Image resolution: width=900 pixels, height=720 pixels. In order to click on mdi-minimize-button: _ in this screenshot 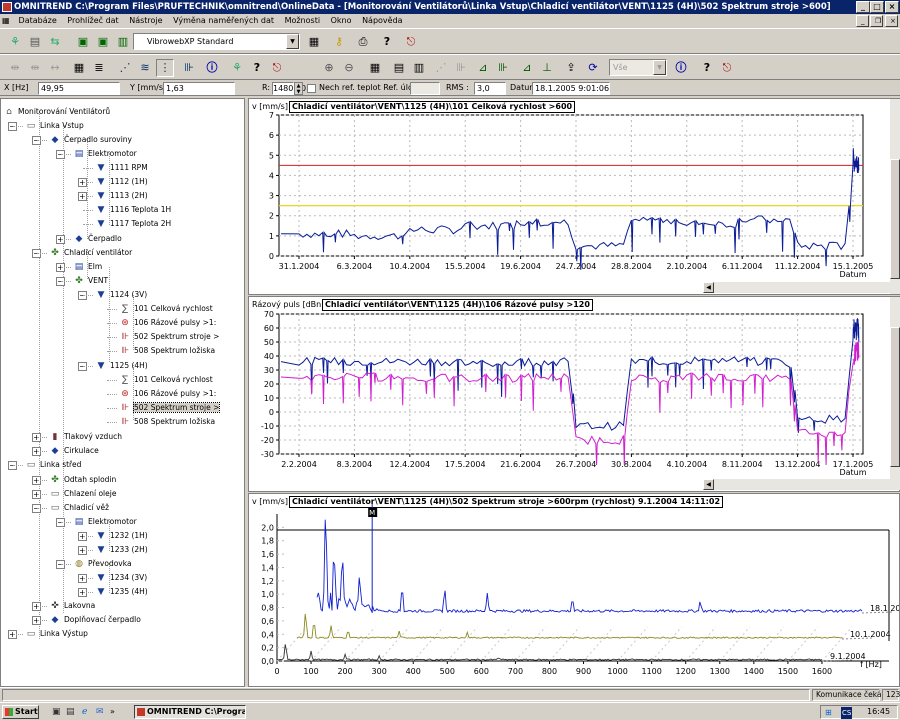, I will do `click(862, 21)`.